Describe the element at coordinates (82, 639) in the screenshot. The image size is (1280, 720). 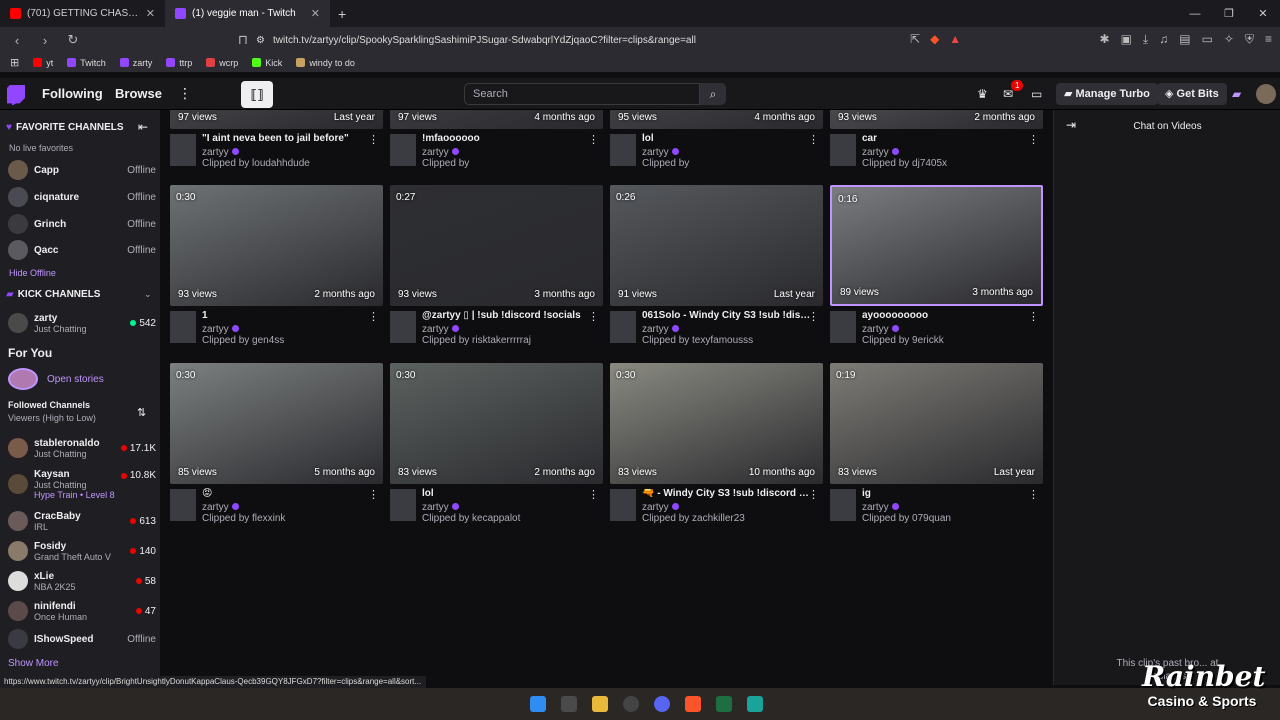
I see `sidebar-item-ishowspeed: IShowSpeed Offline` at that location.